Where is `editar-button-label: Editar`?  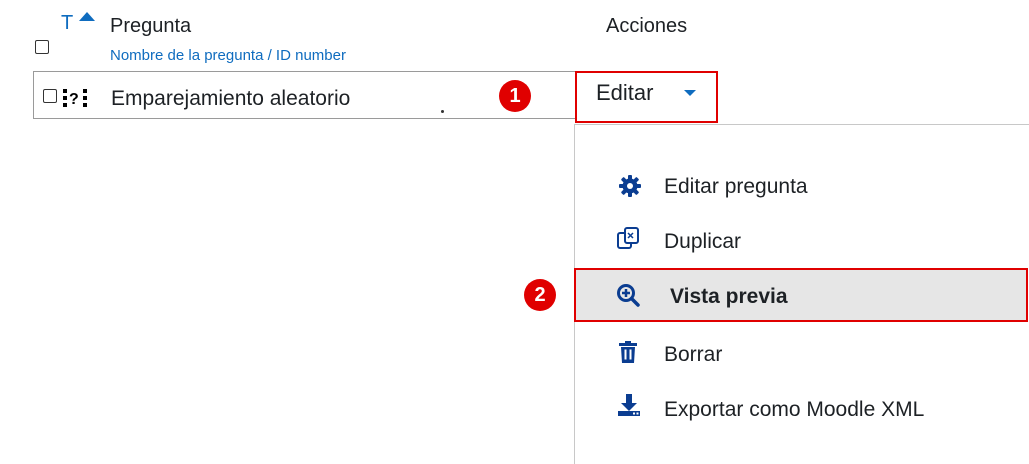
editar-button-label: Editar is located at coordinates (625, 92).